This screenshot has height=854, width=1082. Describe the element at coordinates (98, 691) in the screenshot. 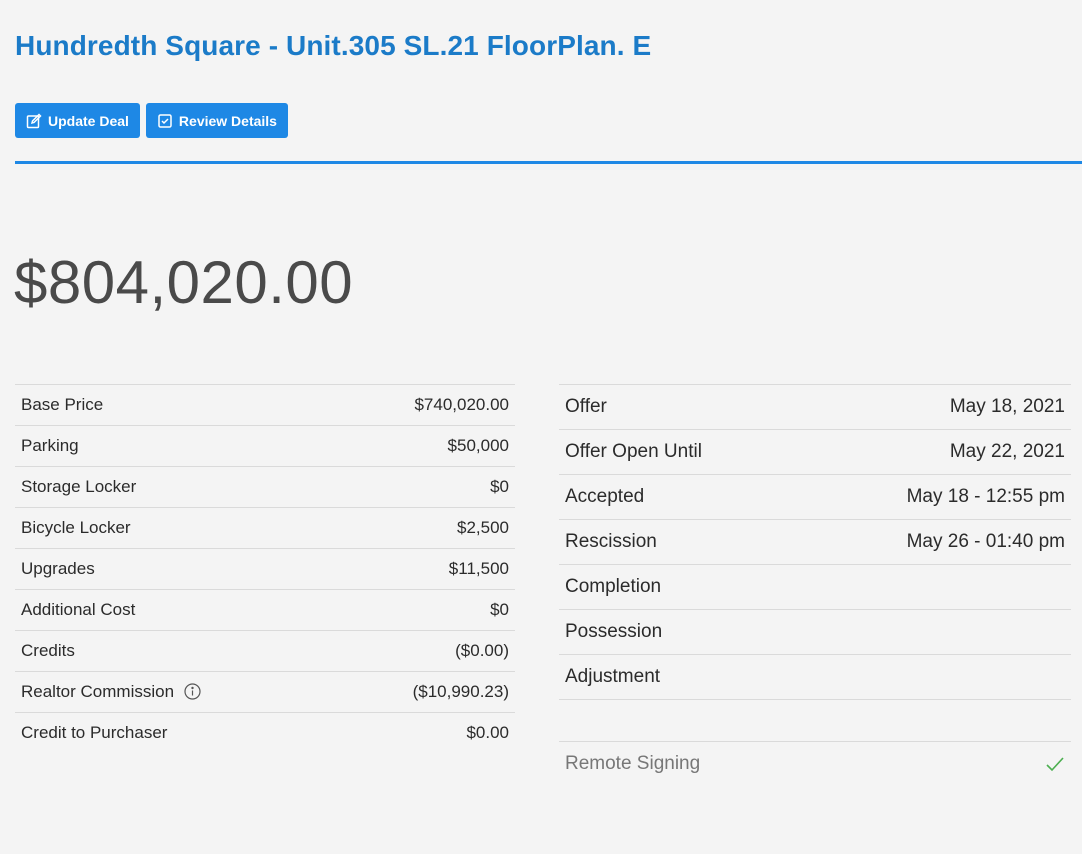

I see `pricing-label: Realtor Commission` at that location.